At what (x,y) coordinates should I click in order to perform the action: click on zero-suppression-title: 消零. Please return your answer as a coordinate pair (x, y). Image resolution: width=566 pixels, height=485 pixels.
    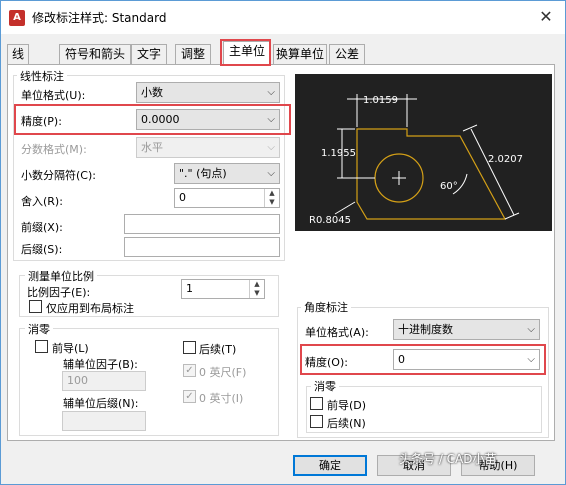
    Looking at the image, I should click on (39, 329).